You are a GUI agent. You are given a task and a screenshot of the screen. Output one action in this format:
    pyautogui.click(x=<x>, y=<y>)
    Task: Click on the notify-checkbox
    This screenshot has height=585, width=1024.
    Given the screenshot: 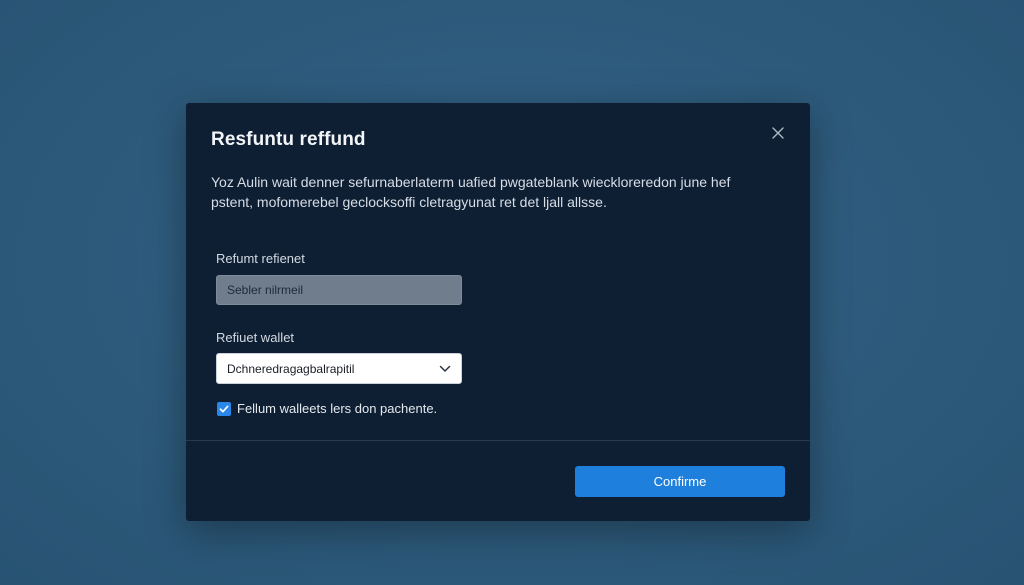 What is the action you would take?
    pyautogui.click(x=224, y=408)
    